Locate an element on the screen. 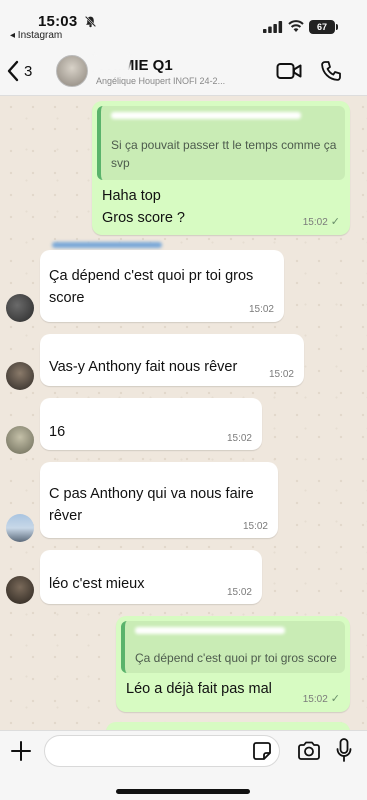 The image size is (367, 800). message-text: Léo a déjà fait pas mal is located at coordinates (199, 689).